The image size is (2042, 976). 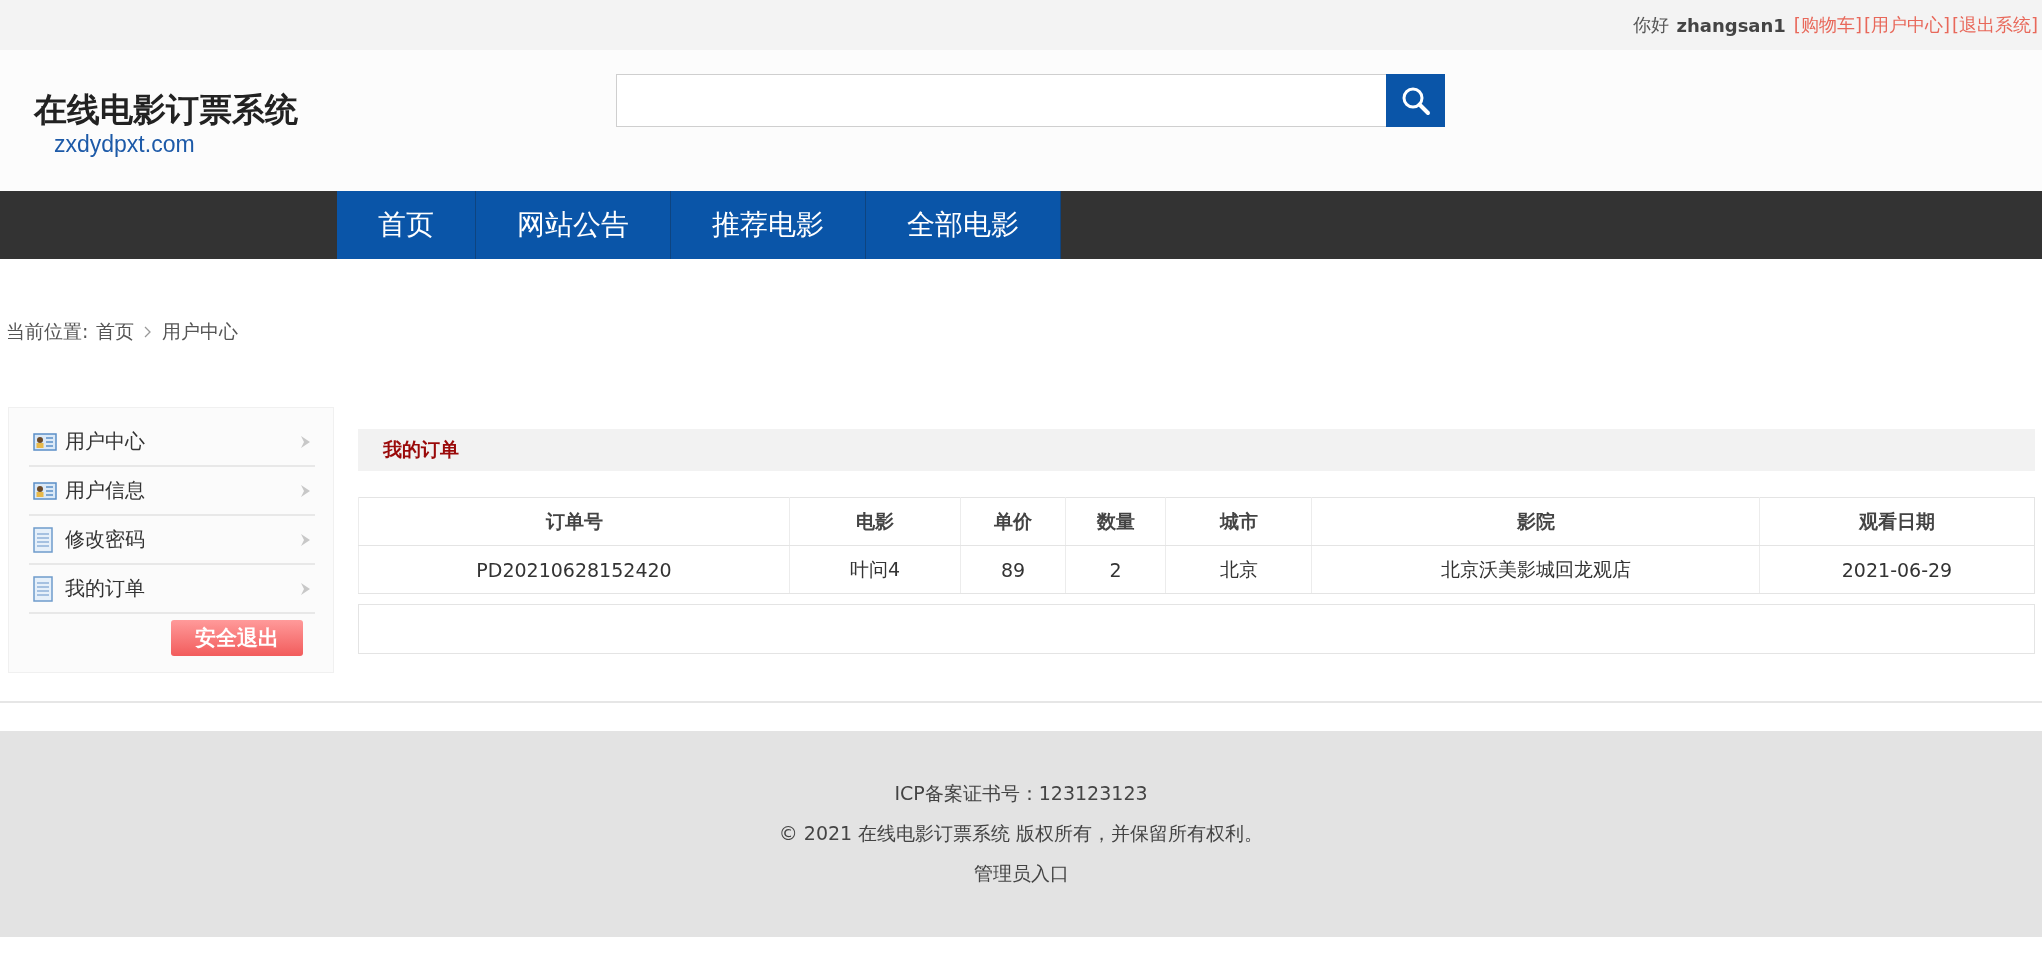 I want to click on breadcrumb-link: 用户中心, so click(x=200, y=332).